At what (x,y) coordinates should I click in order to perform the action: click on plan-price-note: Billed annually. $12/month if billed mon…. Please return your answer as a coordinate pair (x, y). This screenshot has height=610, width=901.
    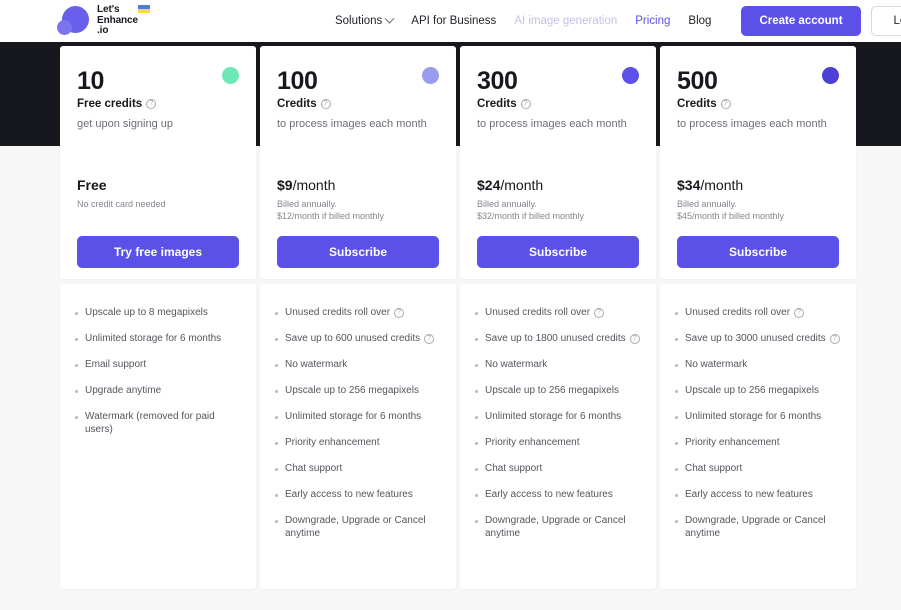
    Looking at the image, I should click on (358, 210).